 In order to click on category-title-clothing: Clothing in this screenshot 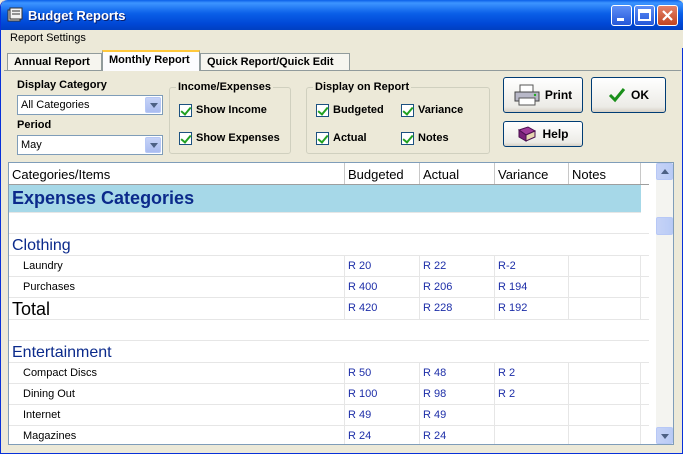, I will do `click(41, 245)`.